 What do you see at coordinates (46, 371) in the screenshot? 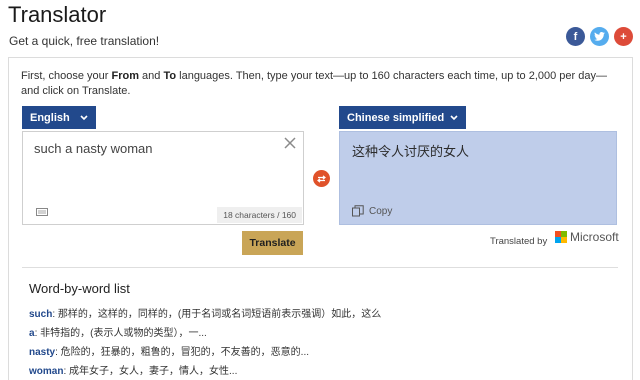
I see `list-item-word: woman` at bounding box center [46, 371].